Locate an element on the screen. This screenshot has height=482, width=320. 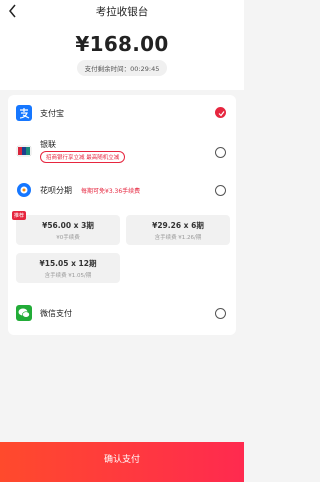
recommend-badge: 推荐 is located at coordinates (19, 215).